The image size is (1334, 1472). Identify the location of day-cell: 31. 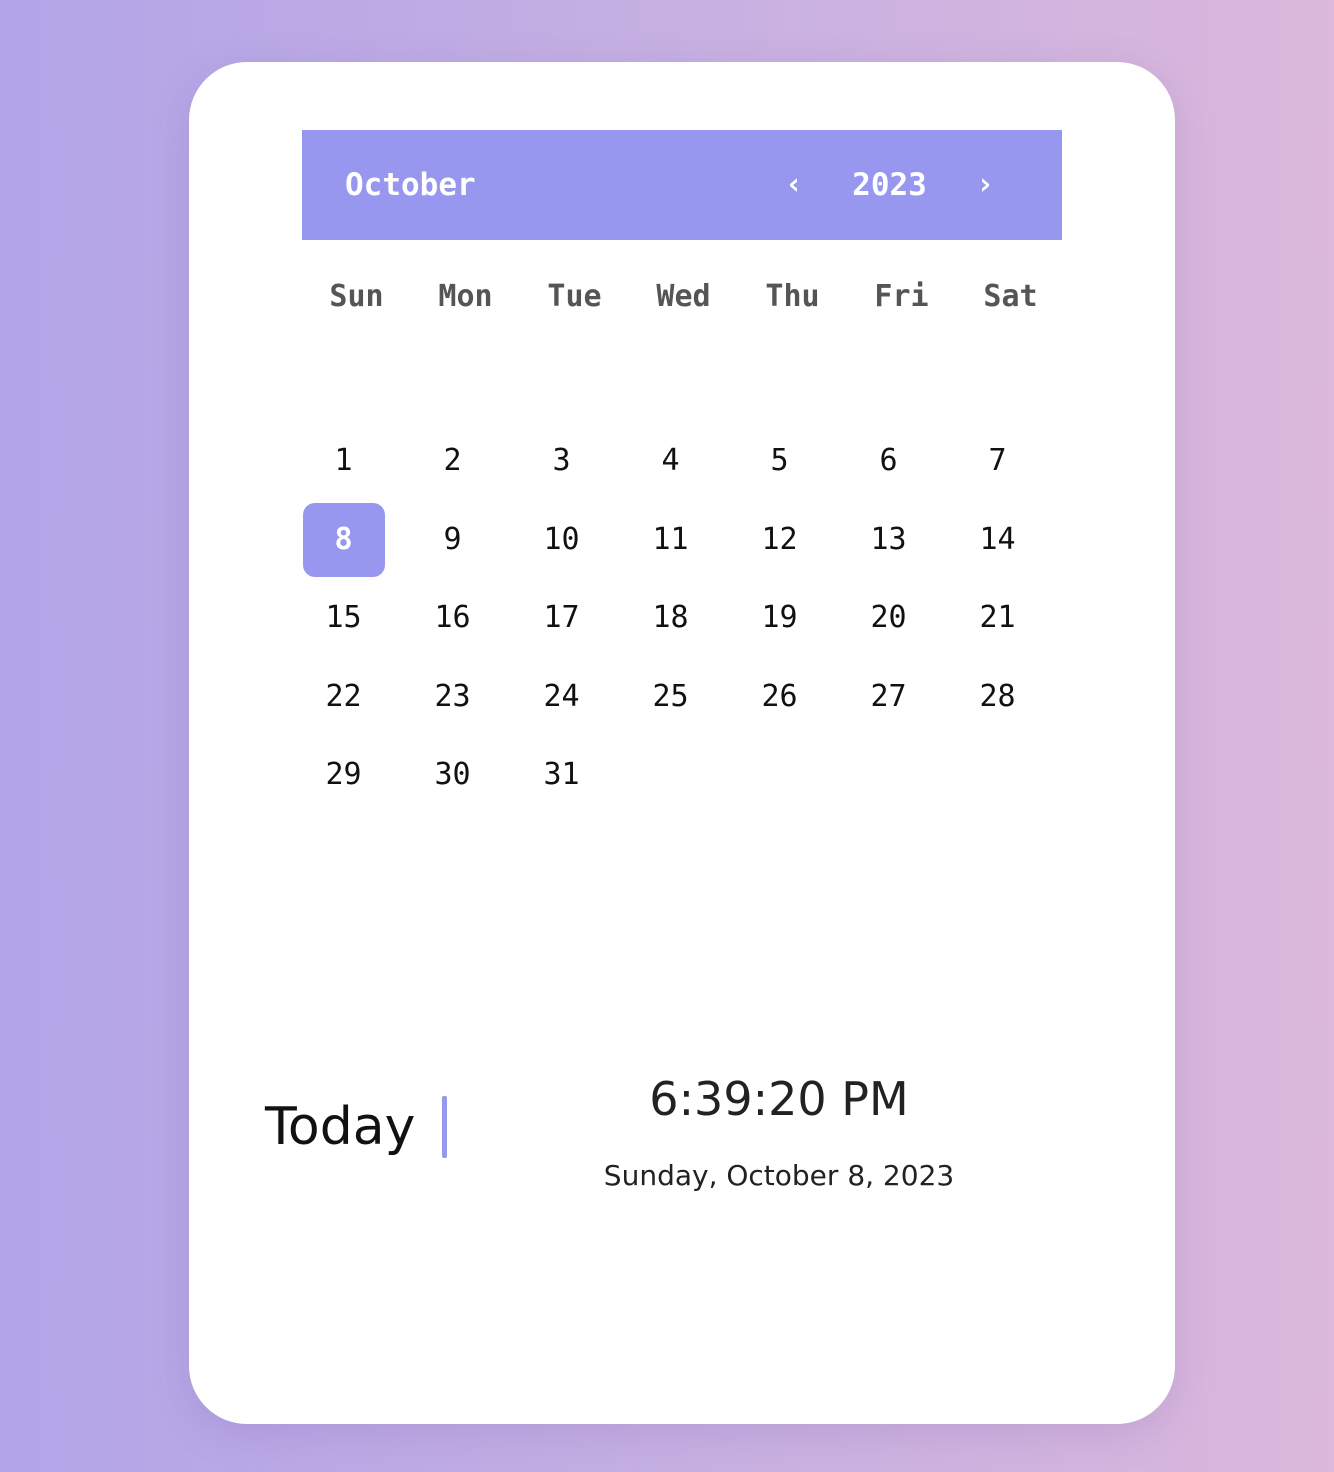
(562, 775).